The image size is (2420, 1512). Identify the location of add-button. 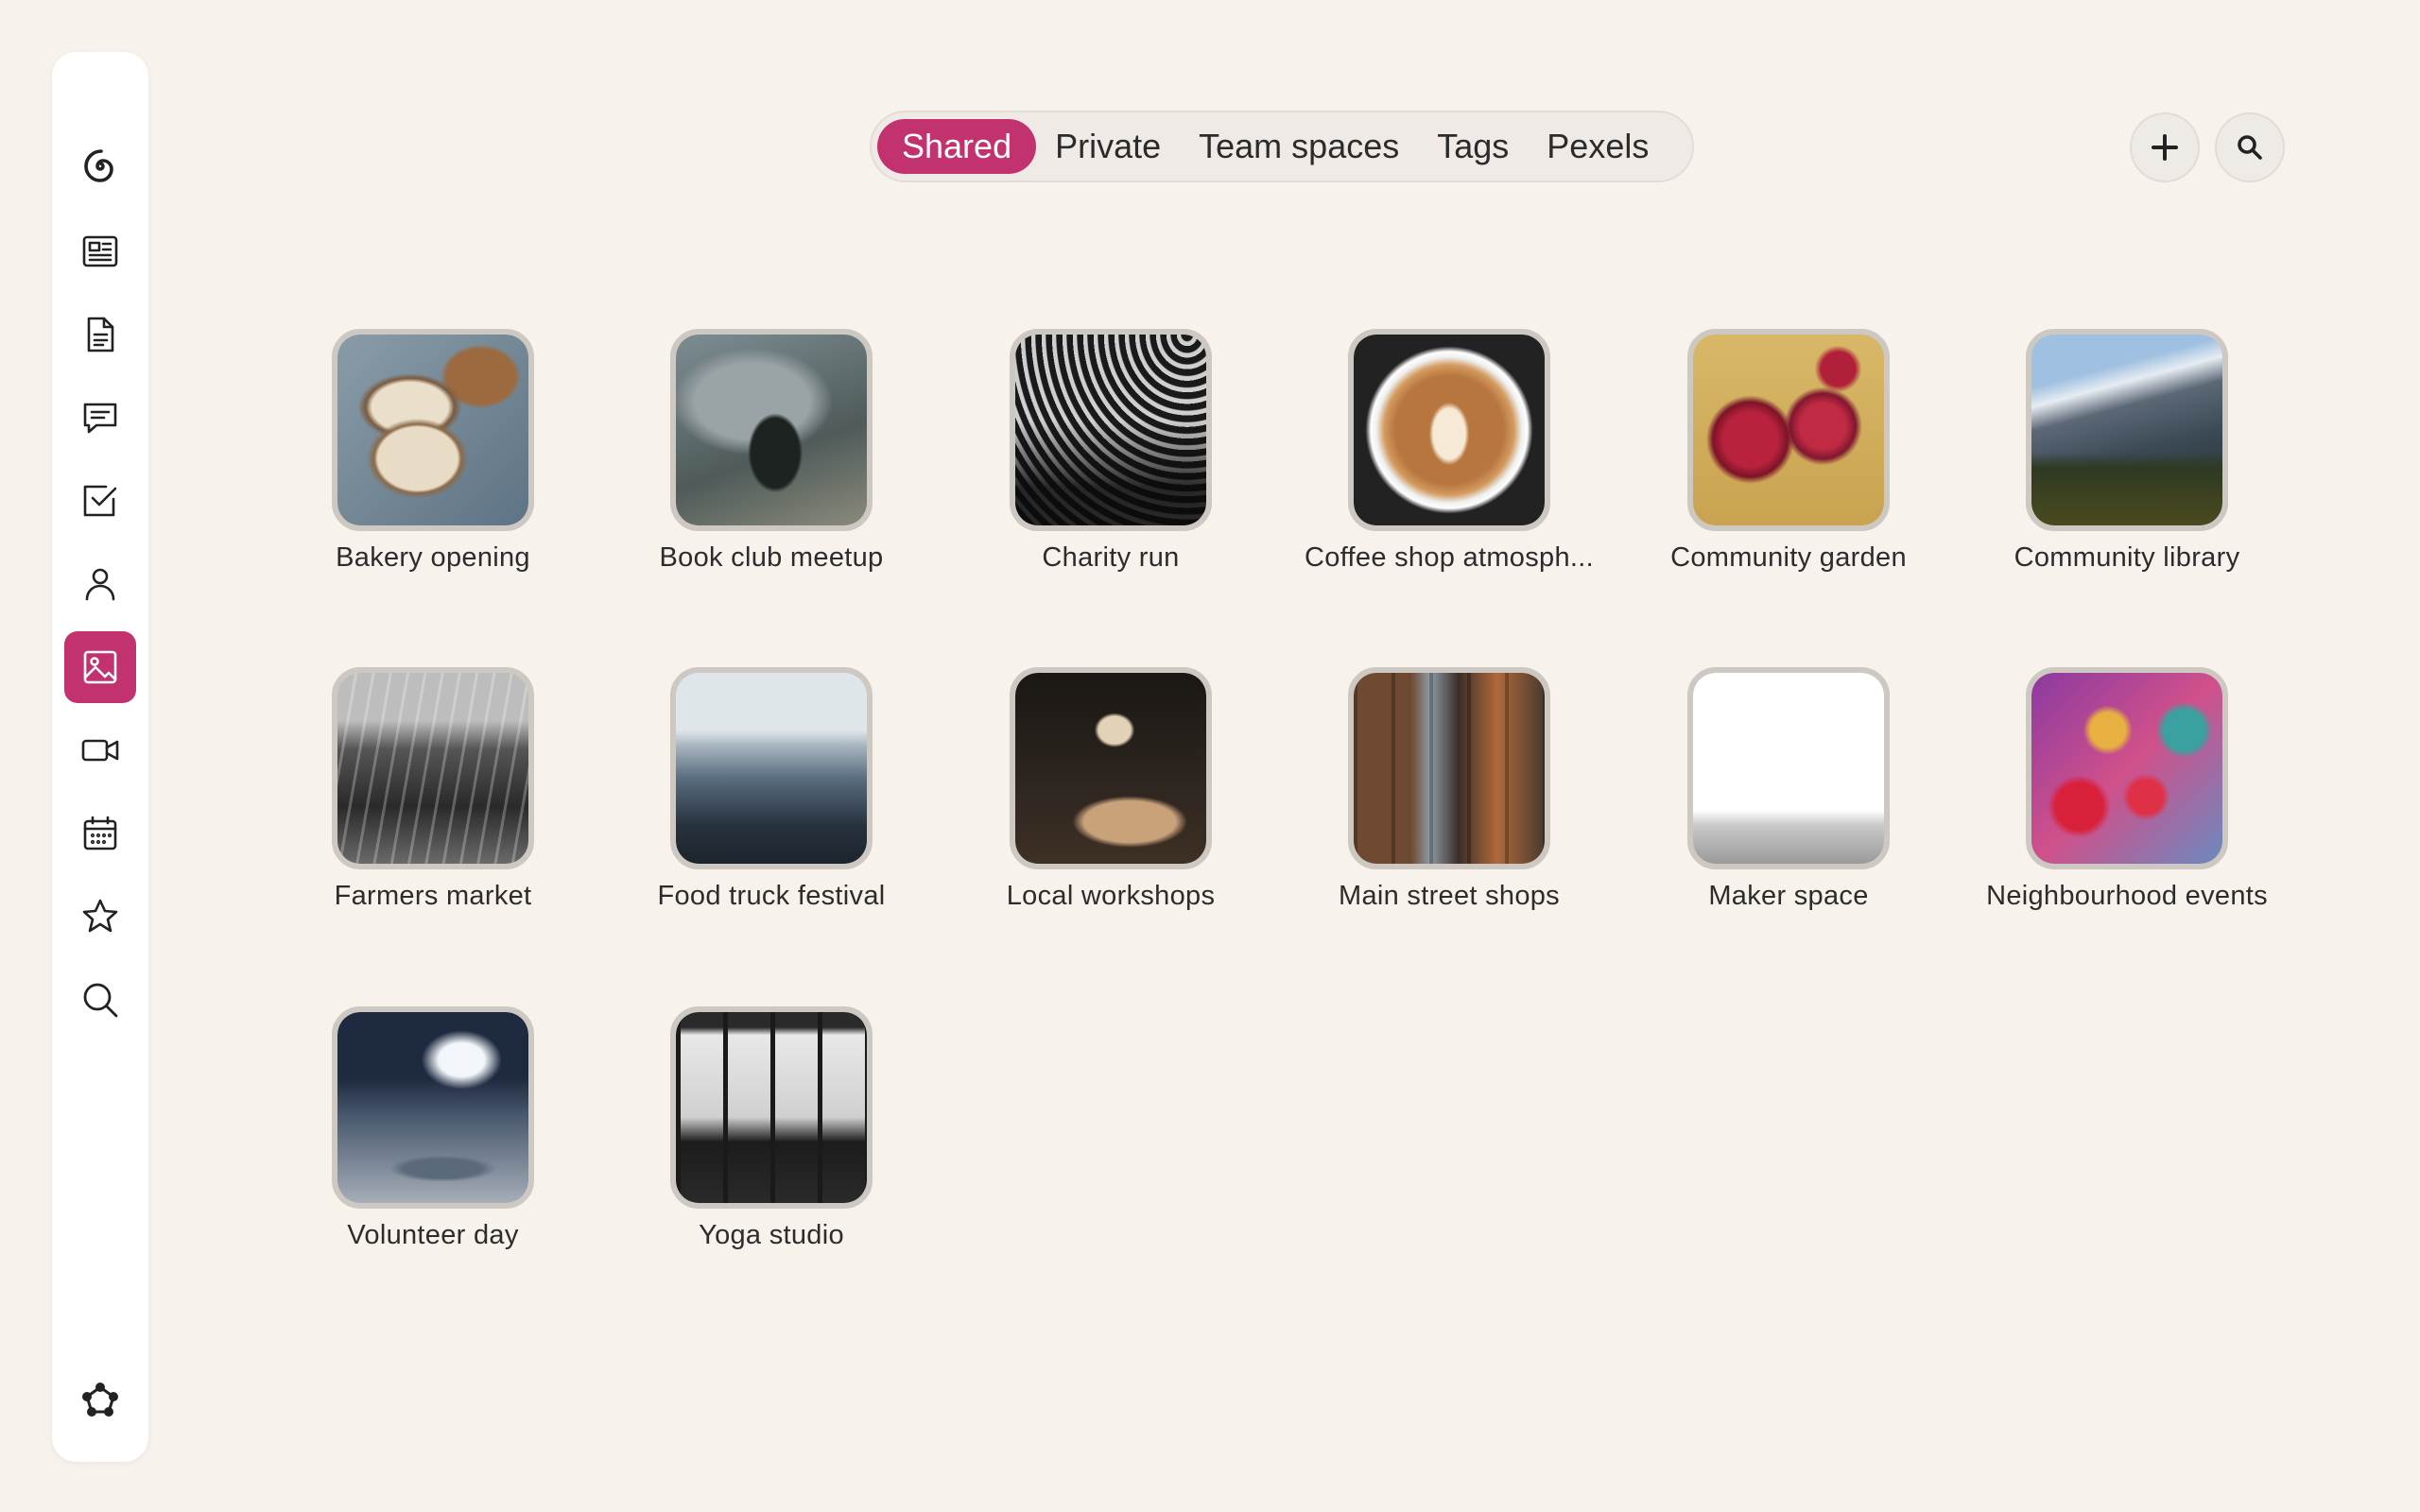
(2165, 147).